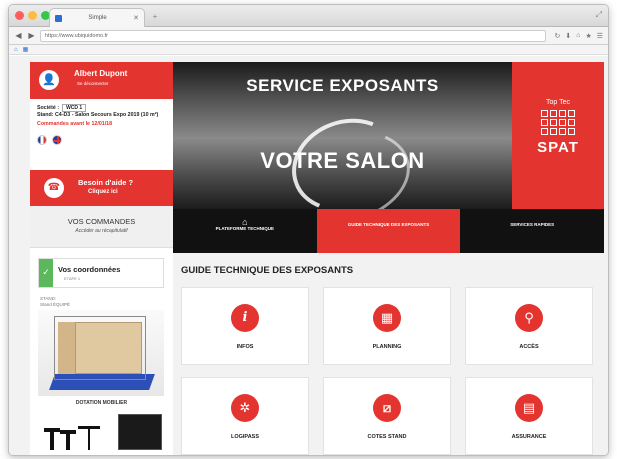  I want to click on tile-label: PLANNING, so click(387, 347).